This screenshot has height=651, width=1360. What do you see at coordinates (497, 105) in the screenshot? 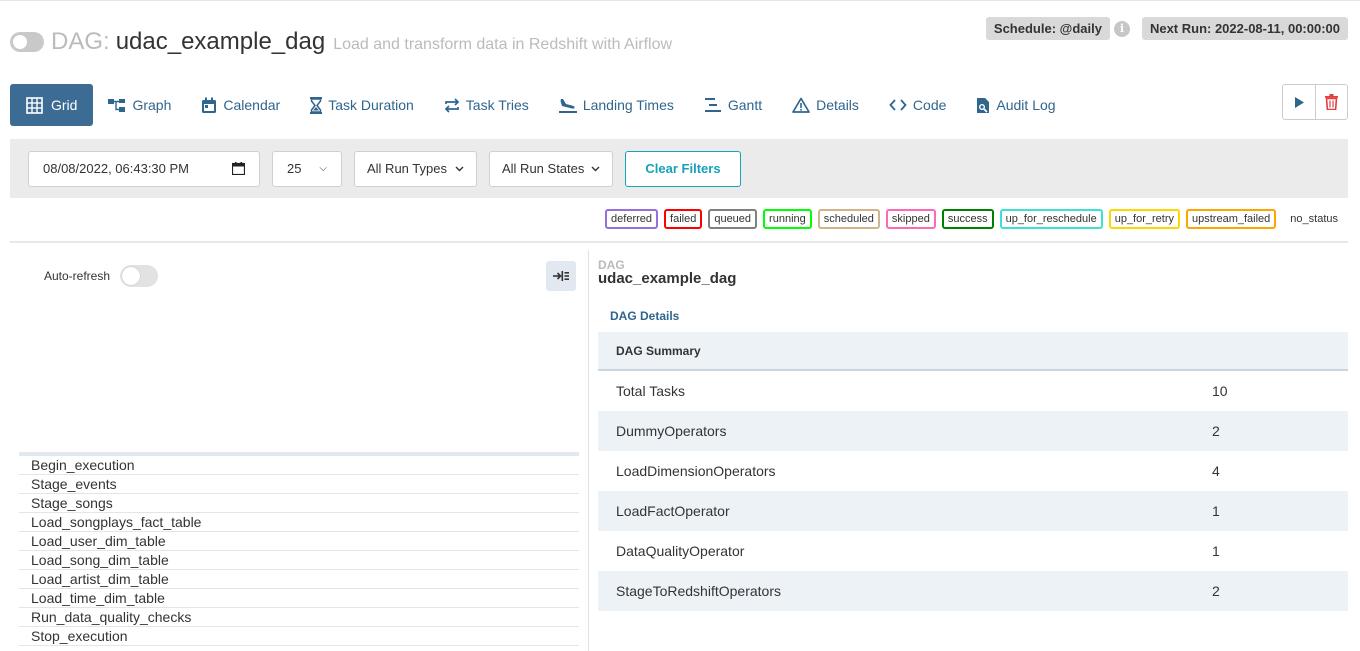
I see `tab-label: Task Tries` at bounding box center [497, 105].